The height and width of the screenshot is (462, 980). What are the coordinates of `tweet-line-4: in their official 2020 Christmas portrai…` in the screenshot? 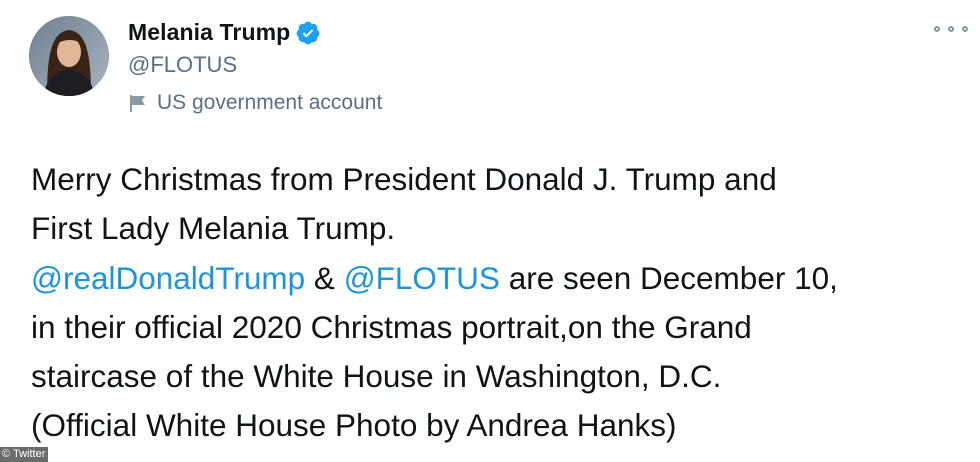 It's located at (391, 326).